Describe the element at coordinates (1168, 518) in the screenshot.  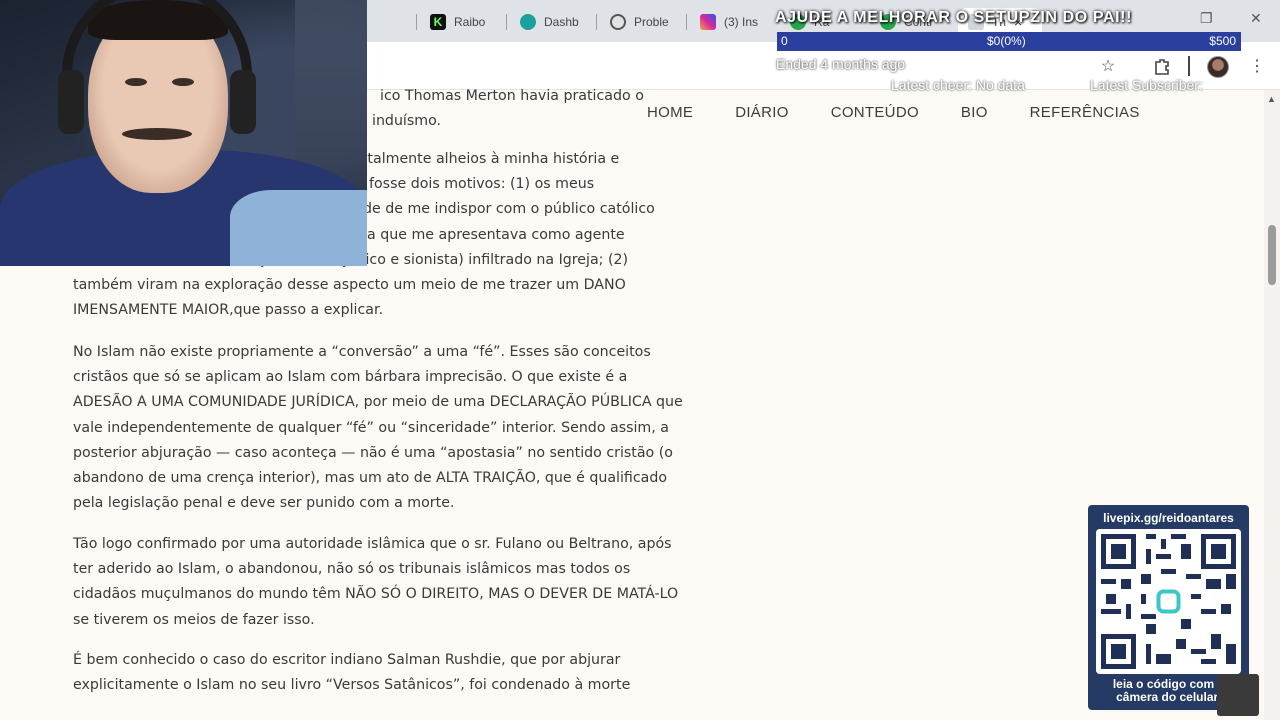
I see `qr-url: livepix.gg/reidoantares` at that location.